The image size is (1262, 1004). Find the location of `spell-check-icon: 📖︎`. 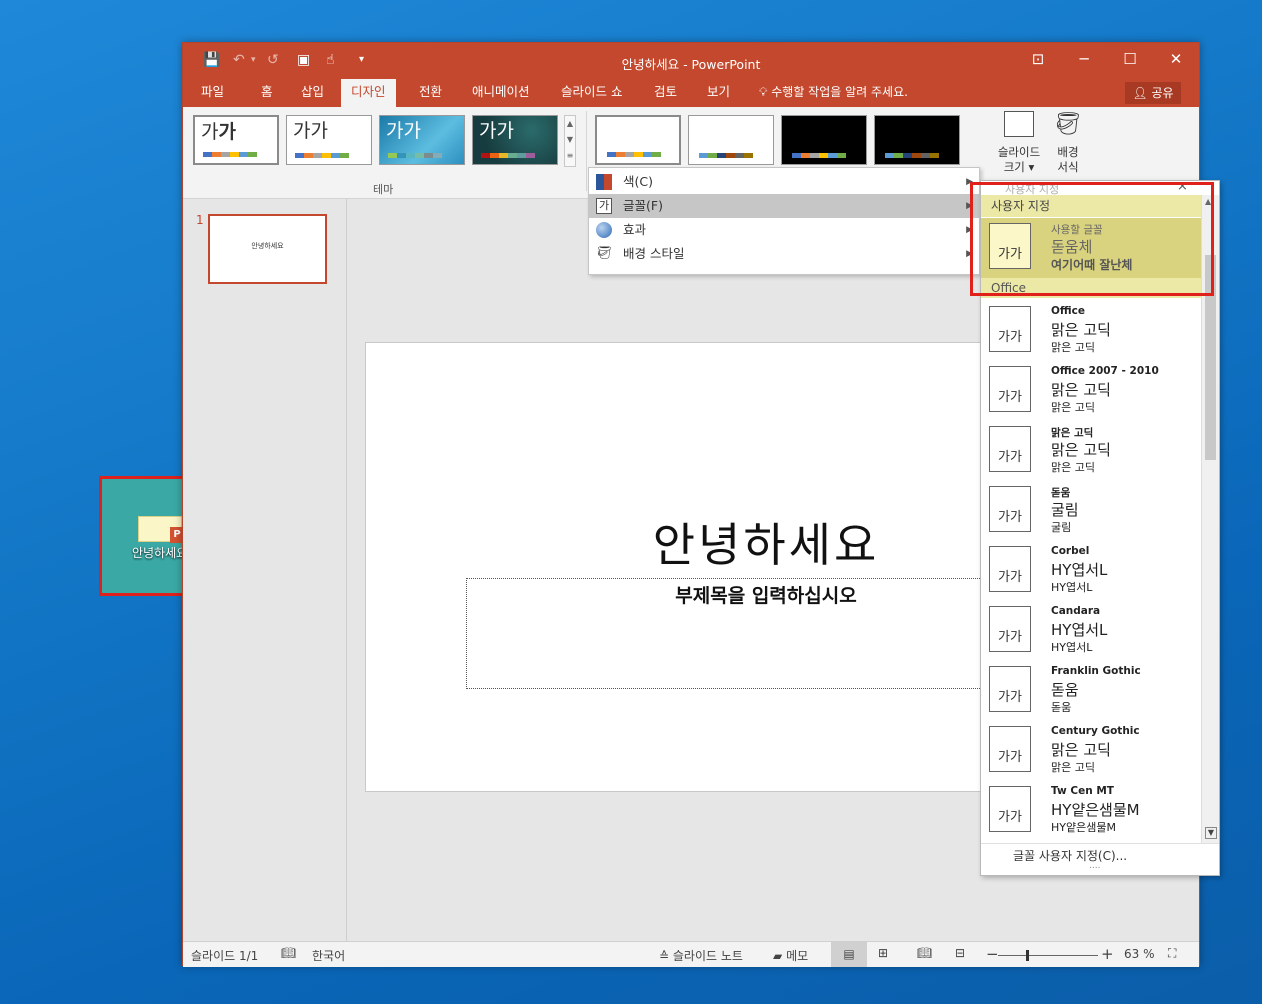

spell-check-icon: 📖︎ is located at coordinates (288, 953).